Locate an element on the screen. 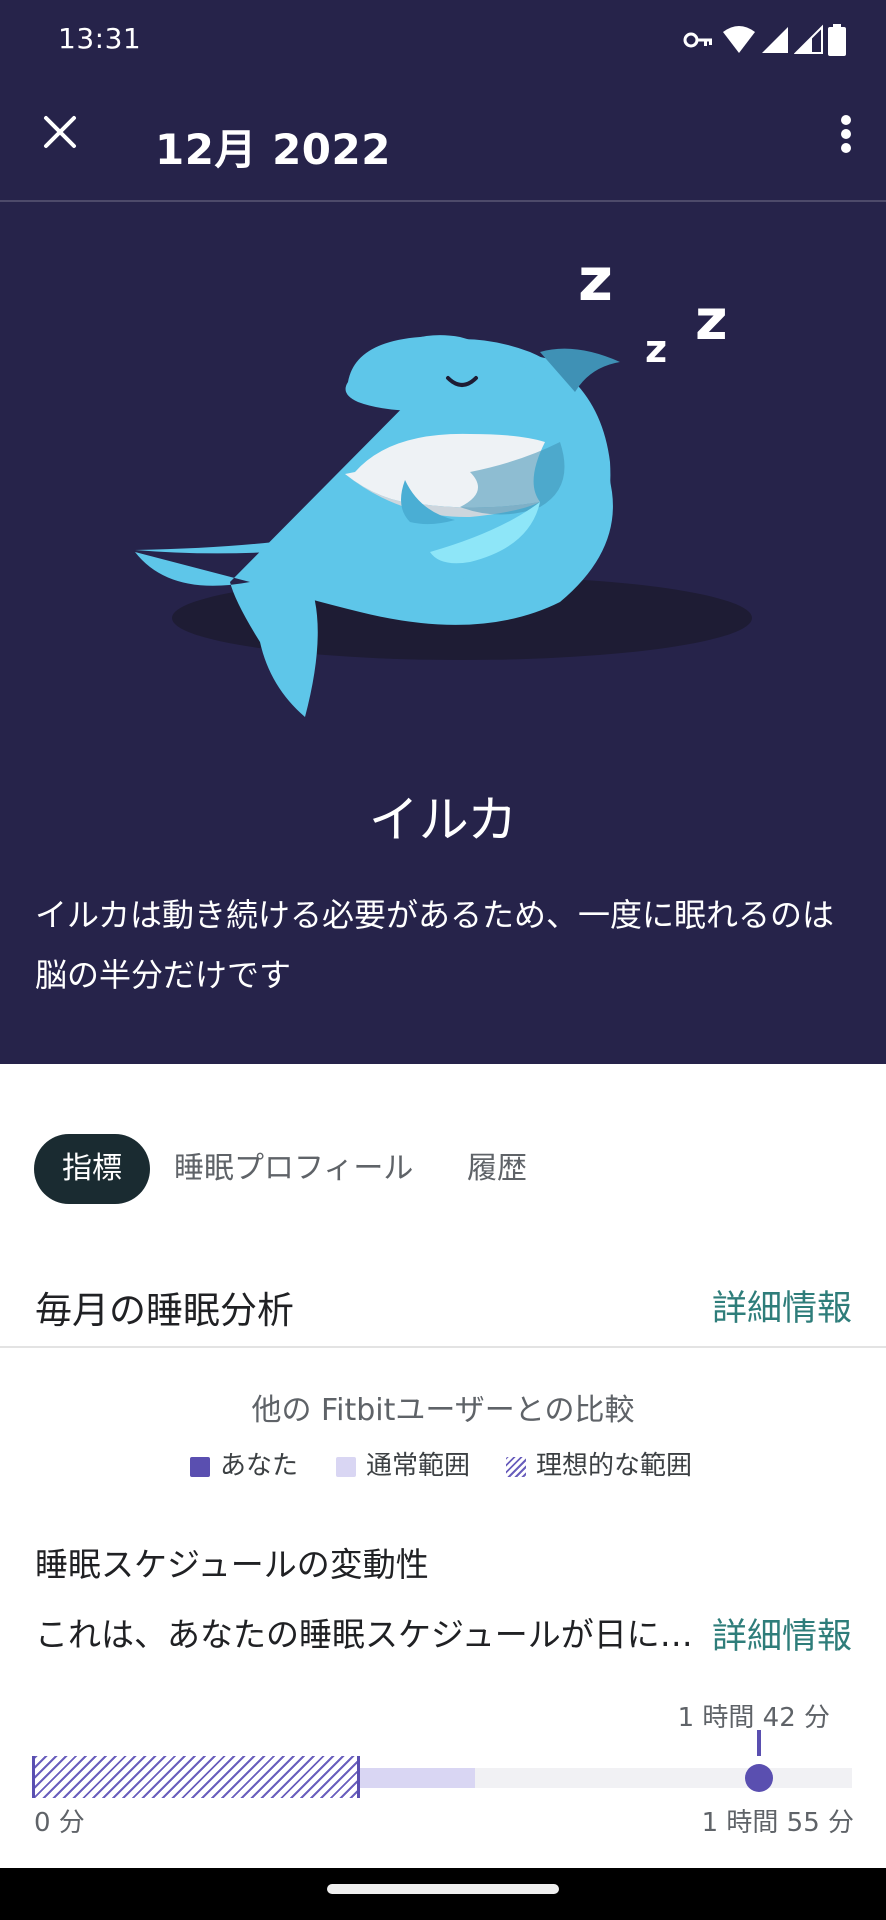  battery-icon is located at coordinates (837, 40).